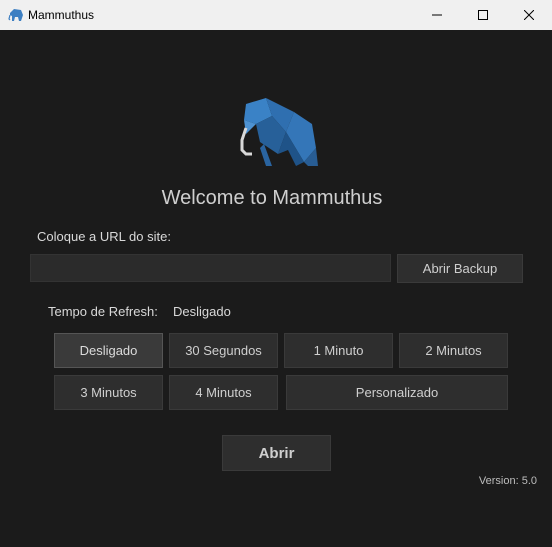 The width and height of the screenshot is (552, 547). What do you see at coordinates (397, 392) in the screenshot?
I see `refresh-option-custom-button: Personalizado` at bounding box center [397, 392].